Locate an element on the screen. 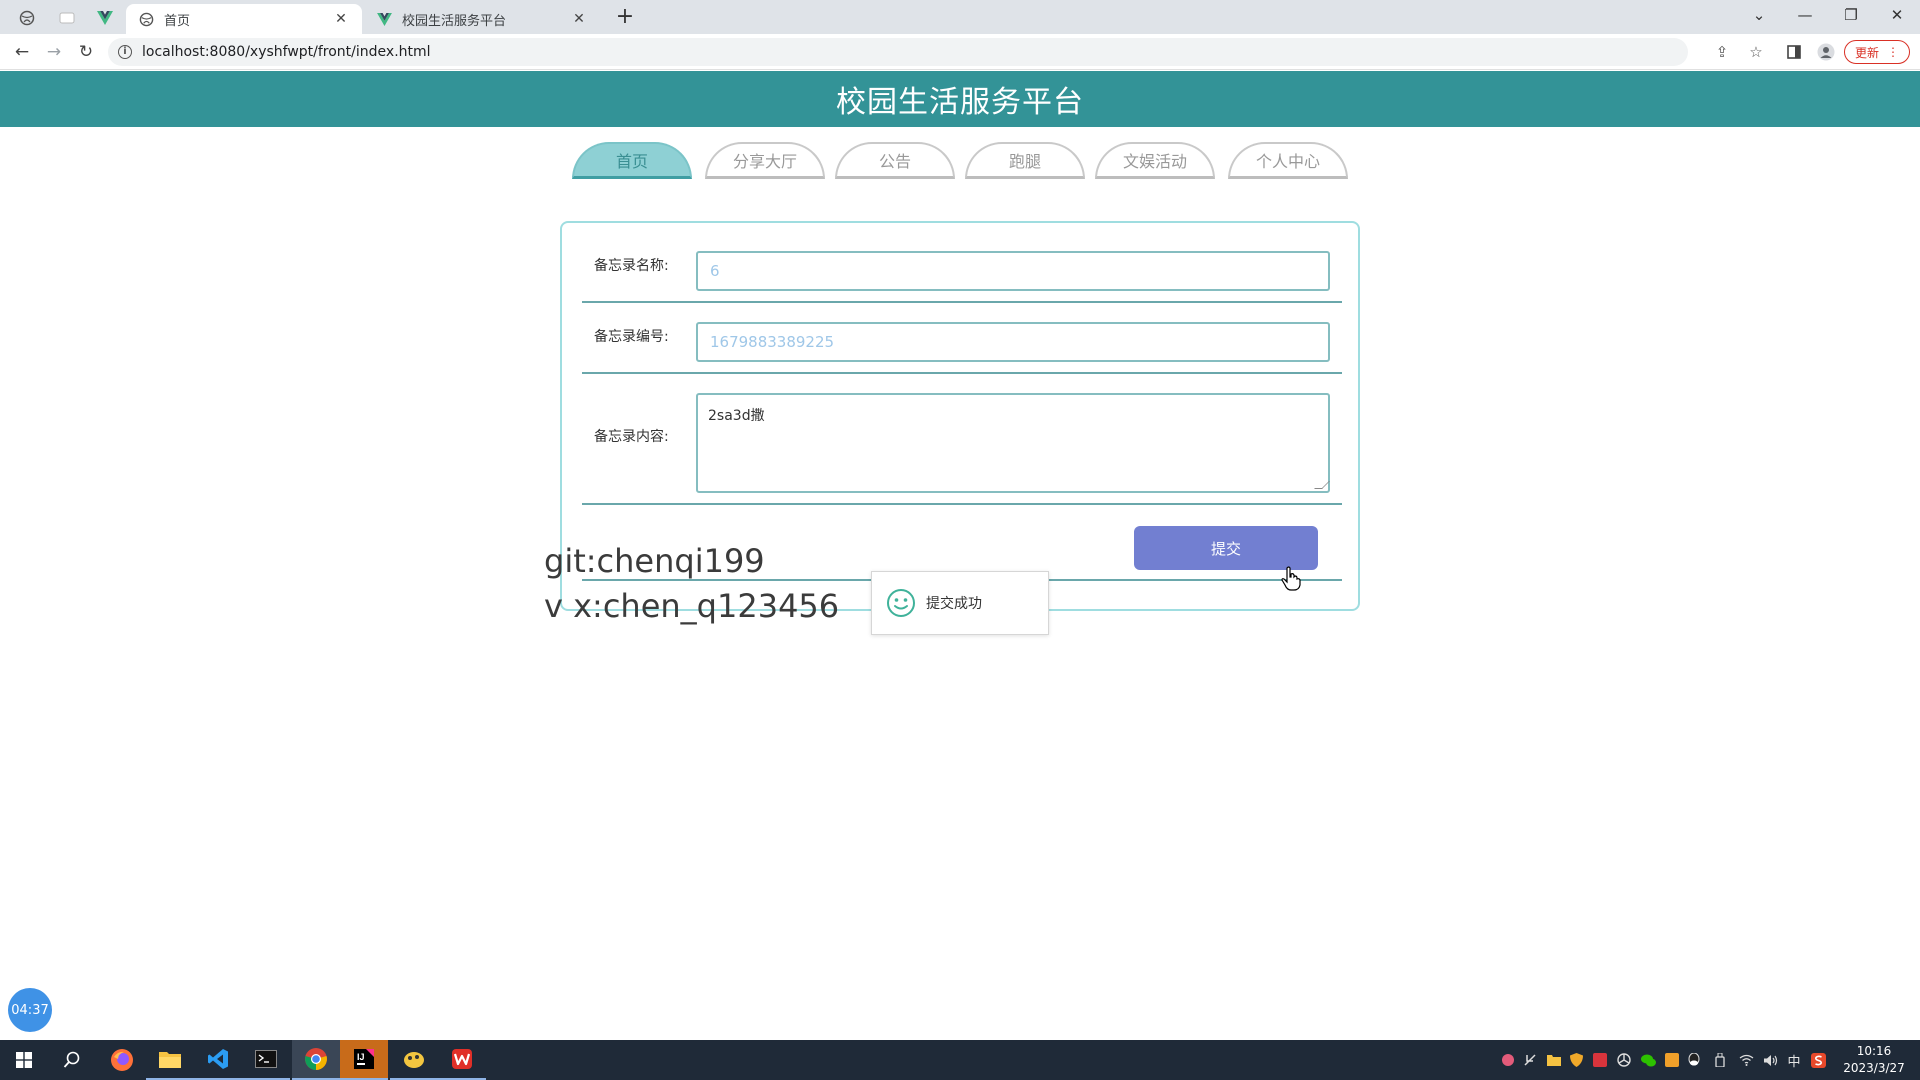 The height and width of the screenshot is (1080, 1920). nav-tab-share-hall: 分享大厅 is located at coordinates (765, 160).